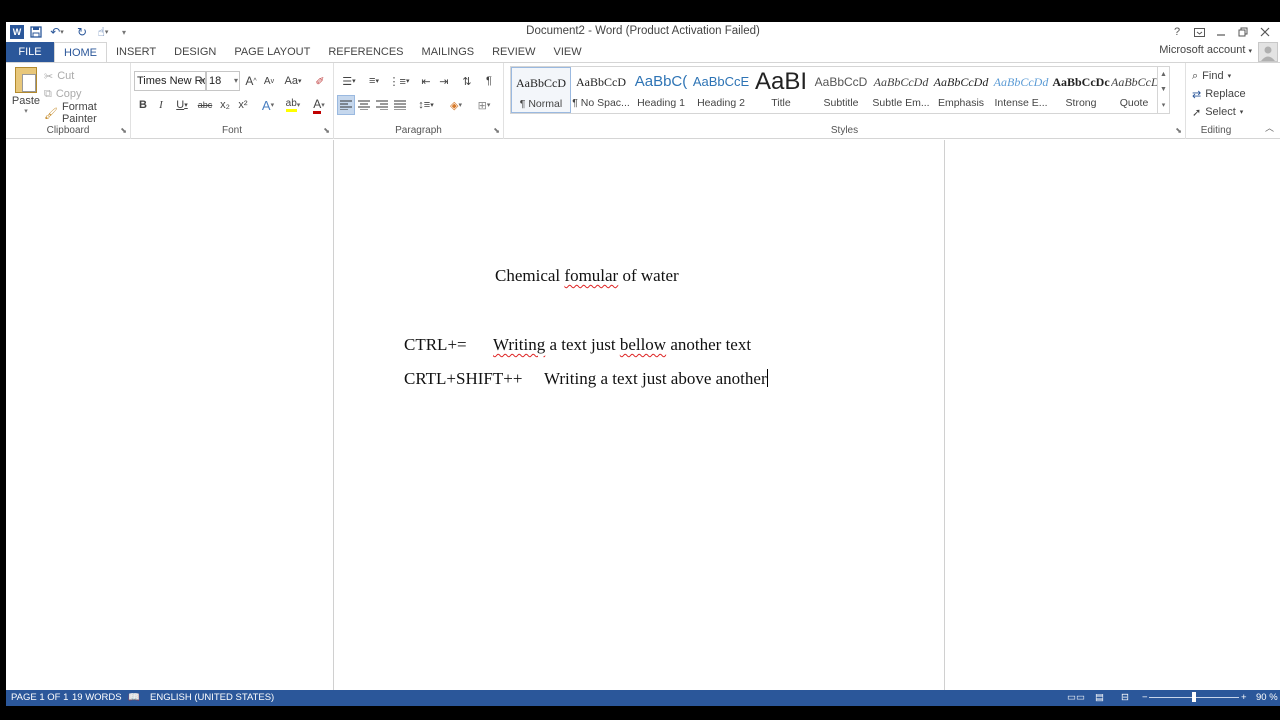 The width and height of the screenshot is (1280, 720). I want to click on account-menu: Microsoft account ▾, so click(1205, 50).